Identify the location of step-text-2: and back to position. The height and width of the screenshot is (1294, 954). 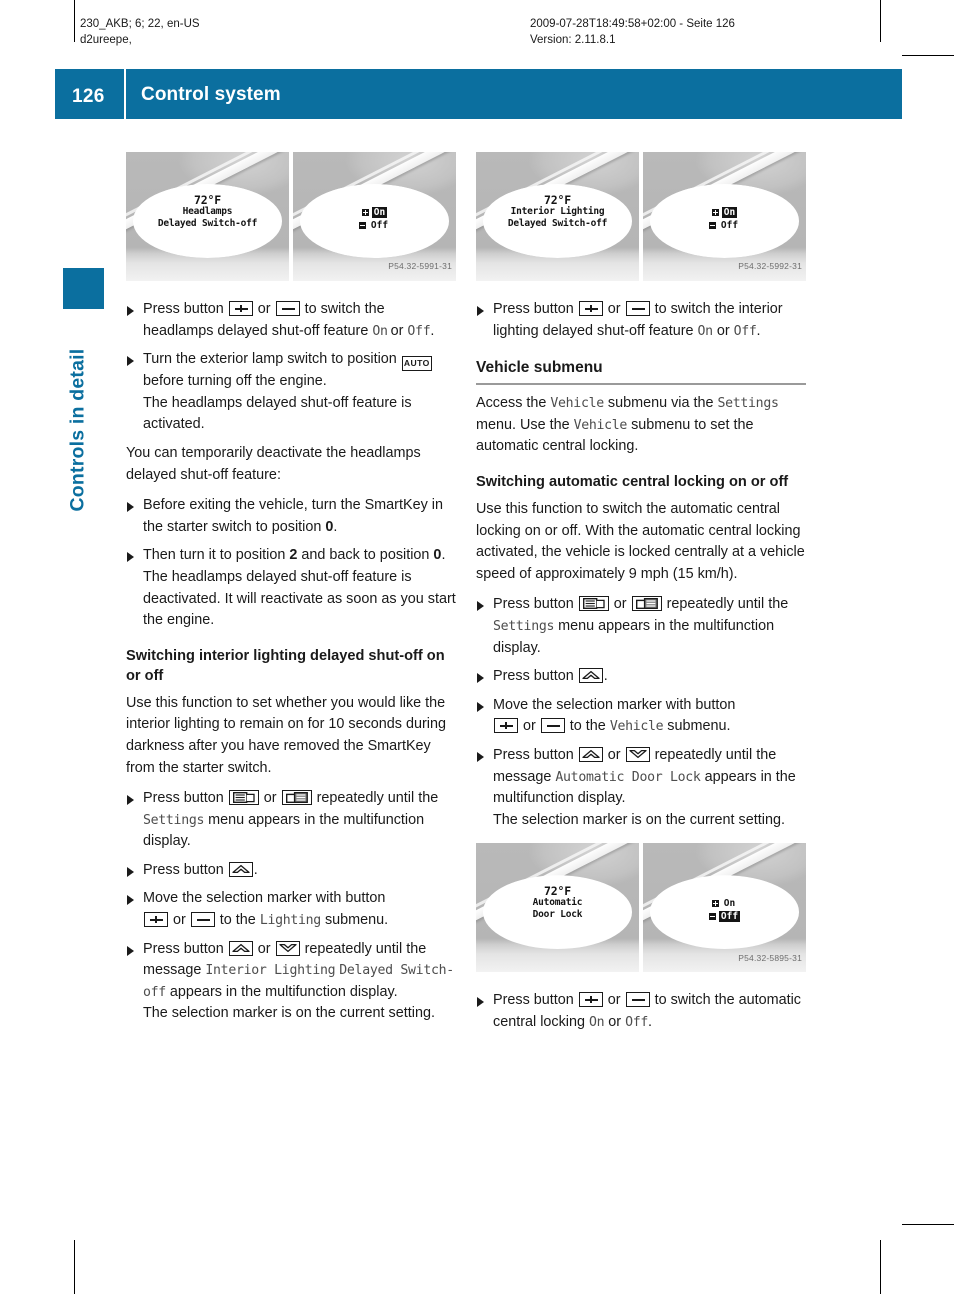
(365, 555).